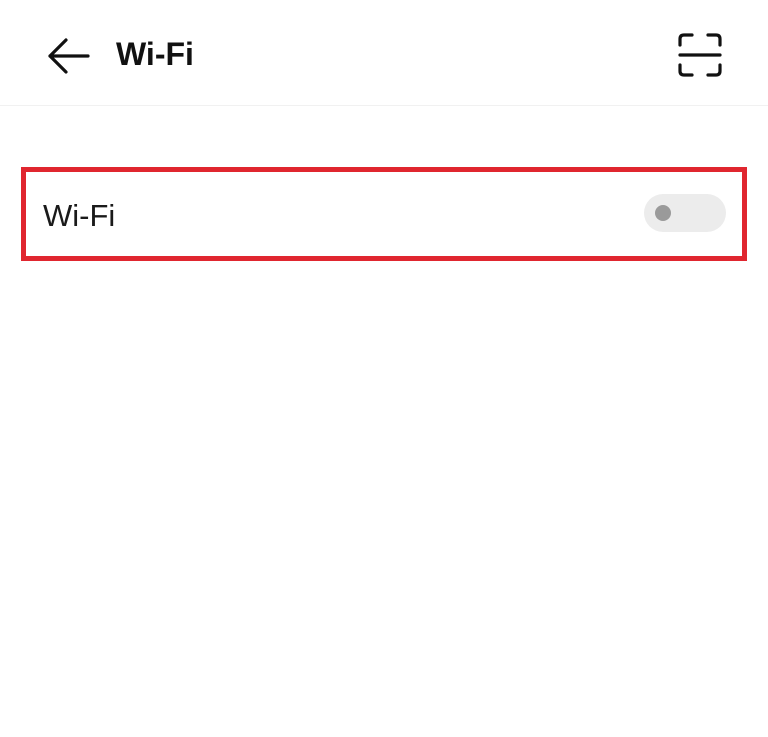 This screenshot has height=737, width=768. Describe the element at coordinates (663, 213) in the screenshot. I see `toggle-knob` at that location.